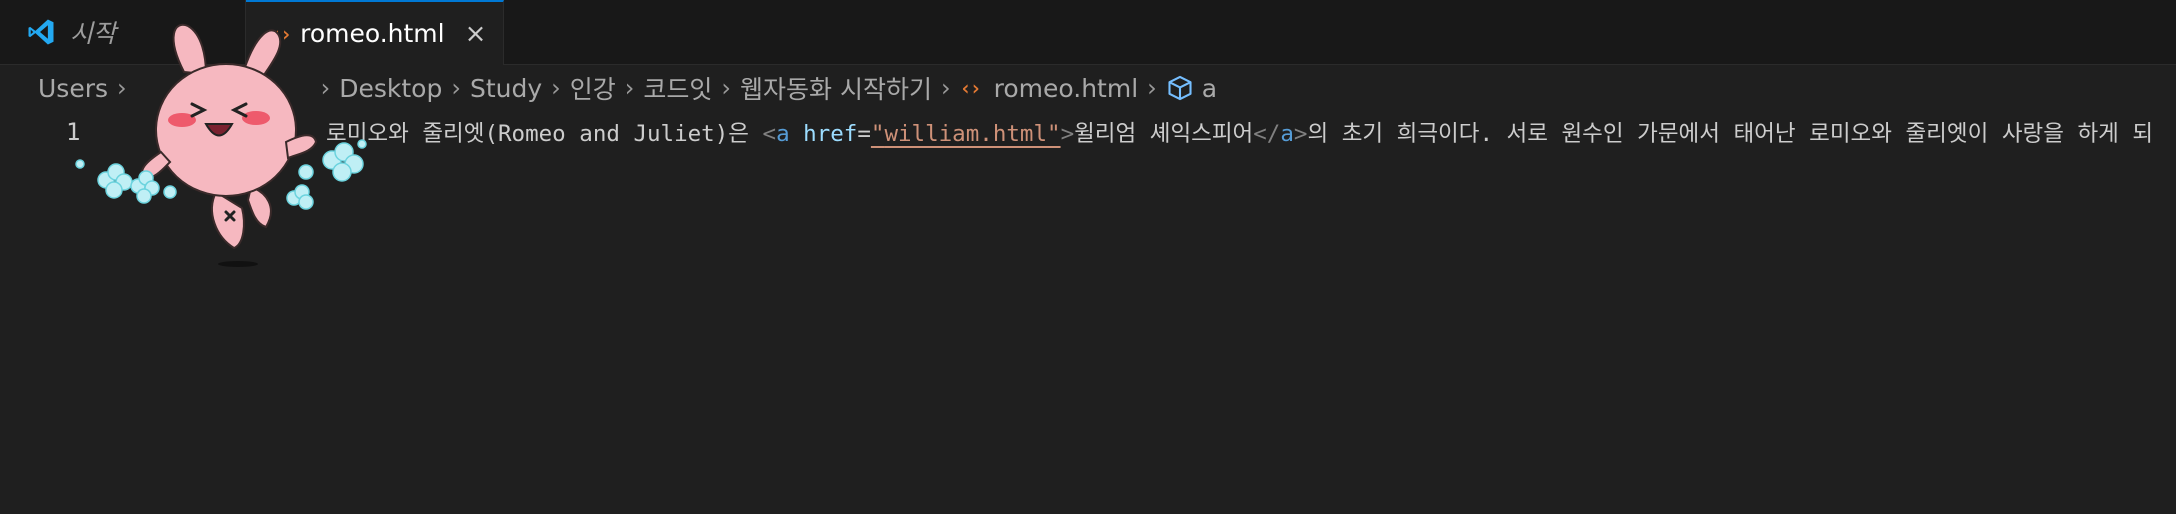 This screenshot has width=2176, height=514. Describe the element at coordinates (593, 88) in the screenshot. I see `breadcrumb-item-ingang: 인강` at that location.